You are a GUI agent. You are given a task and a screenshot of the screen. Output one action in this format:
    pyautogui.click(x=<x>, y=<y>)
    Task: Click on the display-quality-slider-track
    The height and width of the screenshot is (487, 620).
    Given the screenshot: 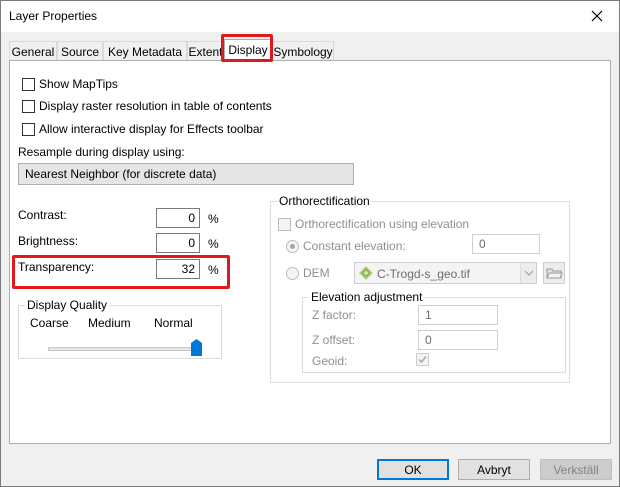 What is the action you would take?
    pyautogui.click(x=123, y=349)
    